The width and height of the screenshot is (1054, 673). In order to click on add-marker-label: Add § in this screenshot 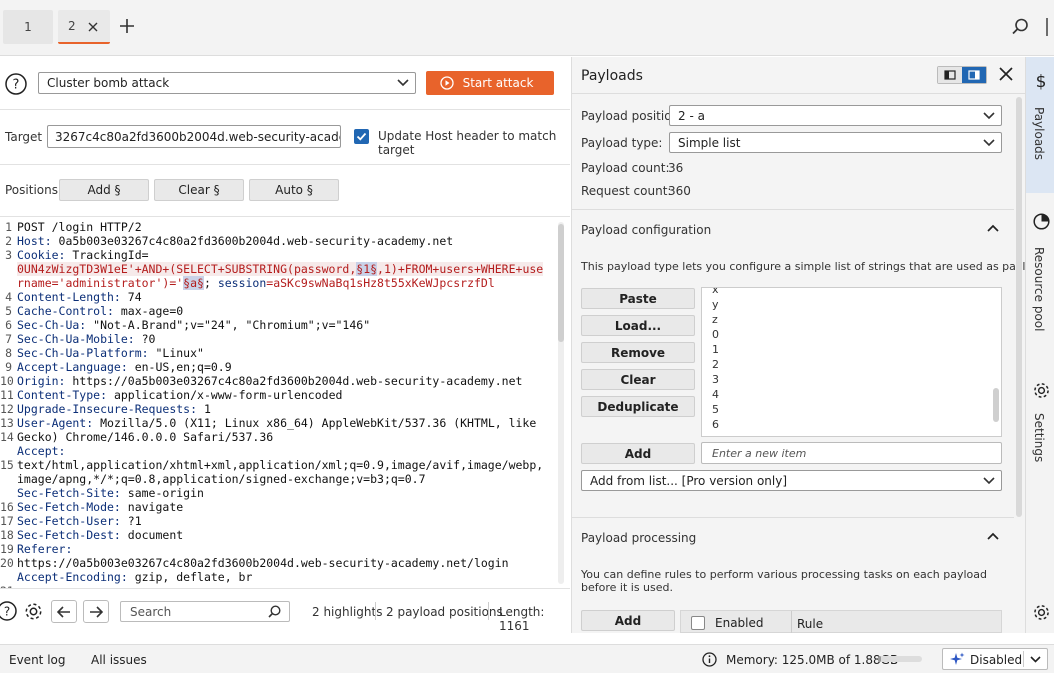, I will do `click(104, 190)`.